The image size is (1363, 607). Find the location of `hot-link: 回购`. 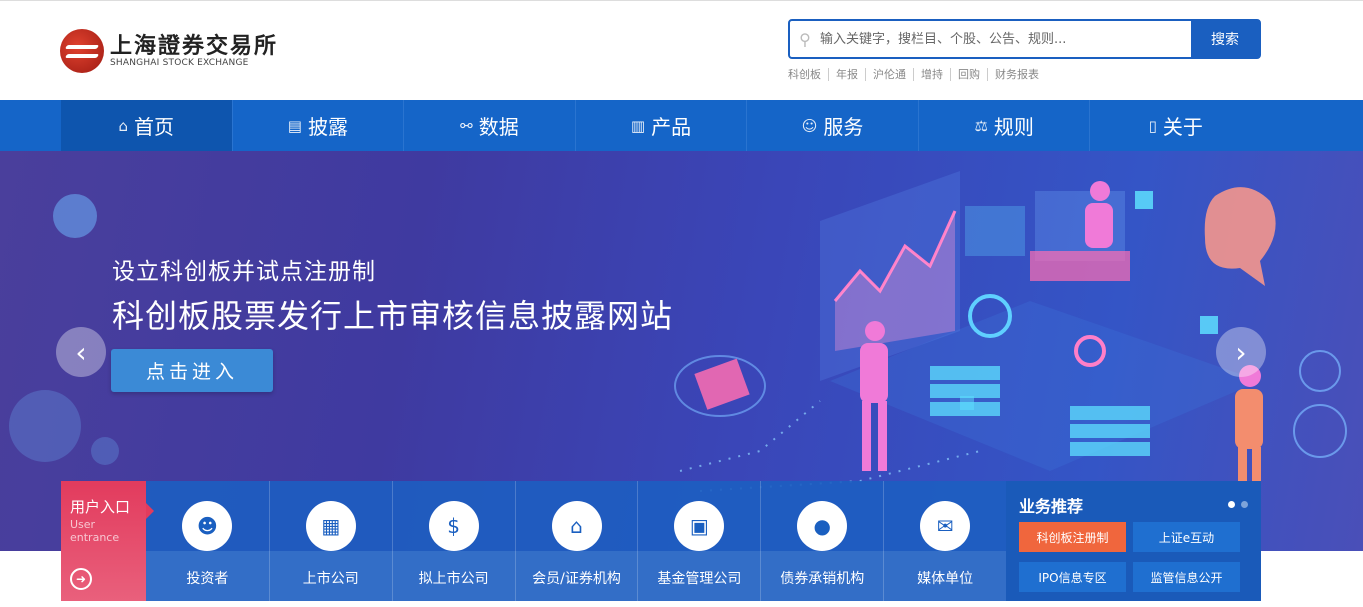

hot-link: 回购 is located at coordinates (968, 74).